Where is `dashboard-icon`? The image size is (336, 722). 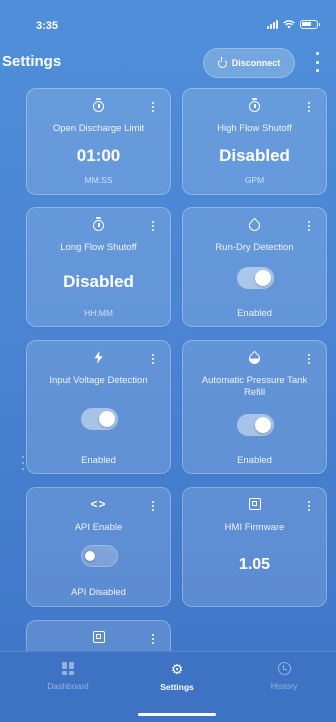
dashboard-icon is located at coordinates (68, 668).